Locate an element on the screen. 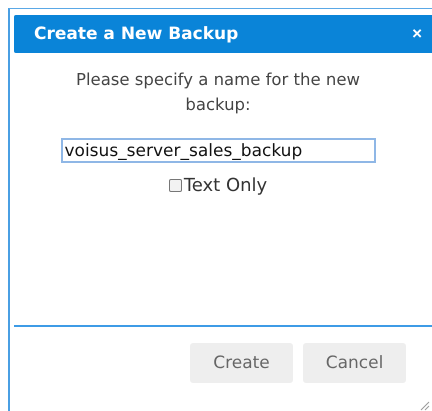 The width and height of the screenshot is (432, 411). checkbox-label: Text Only is located at coordinates (226, 185).